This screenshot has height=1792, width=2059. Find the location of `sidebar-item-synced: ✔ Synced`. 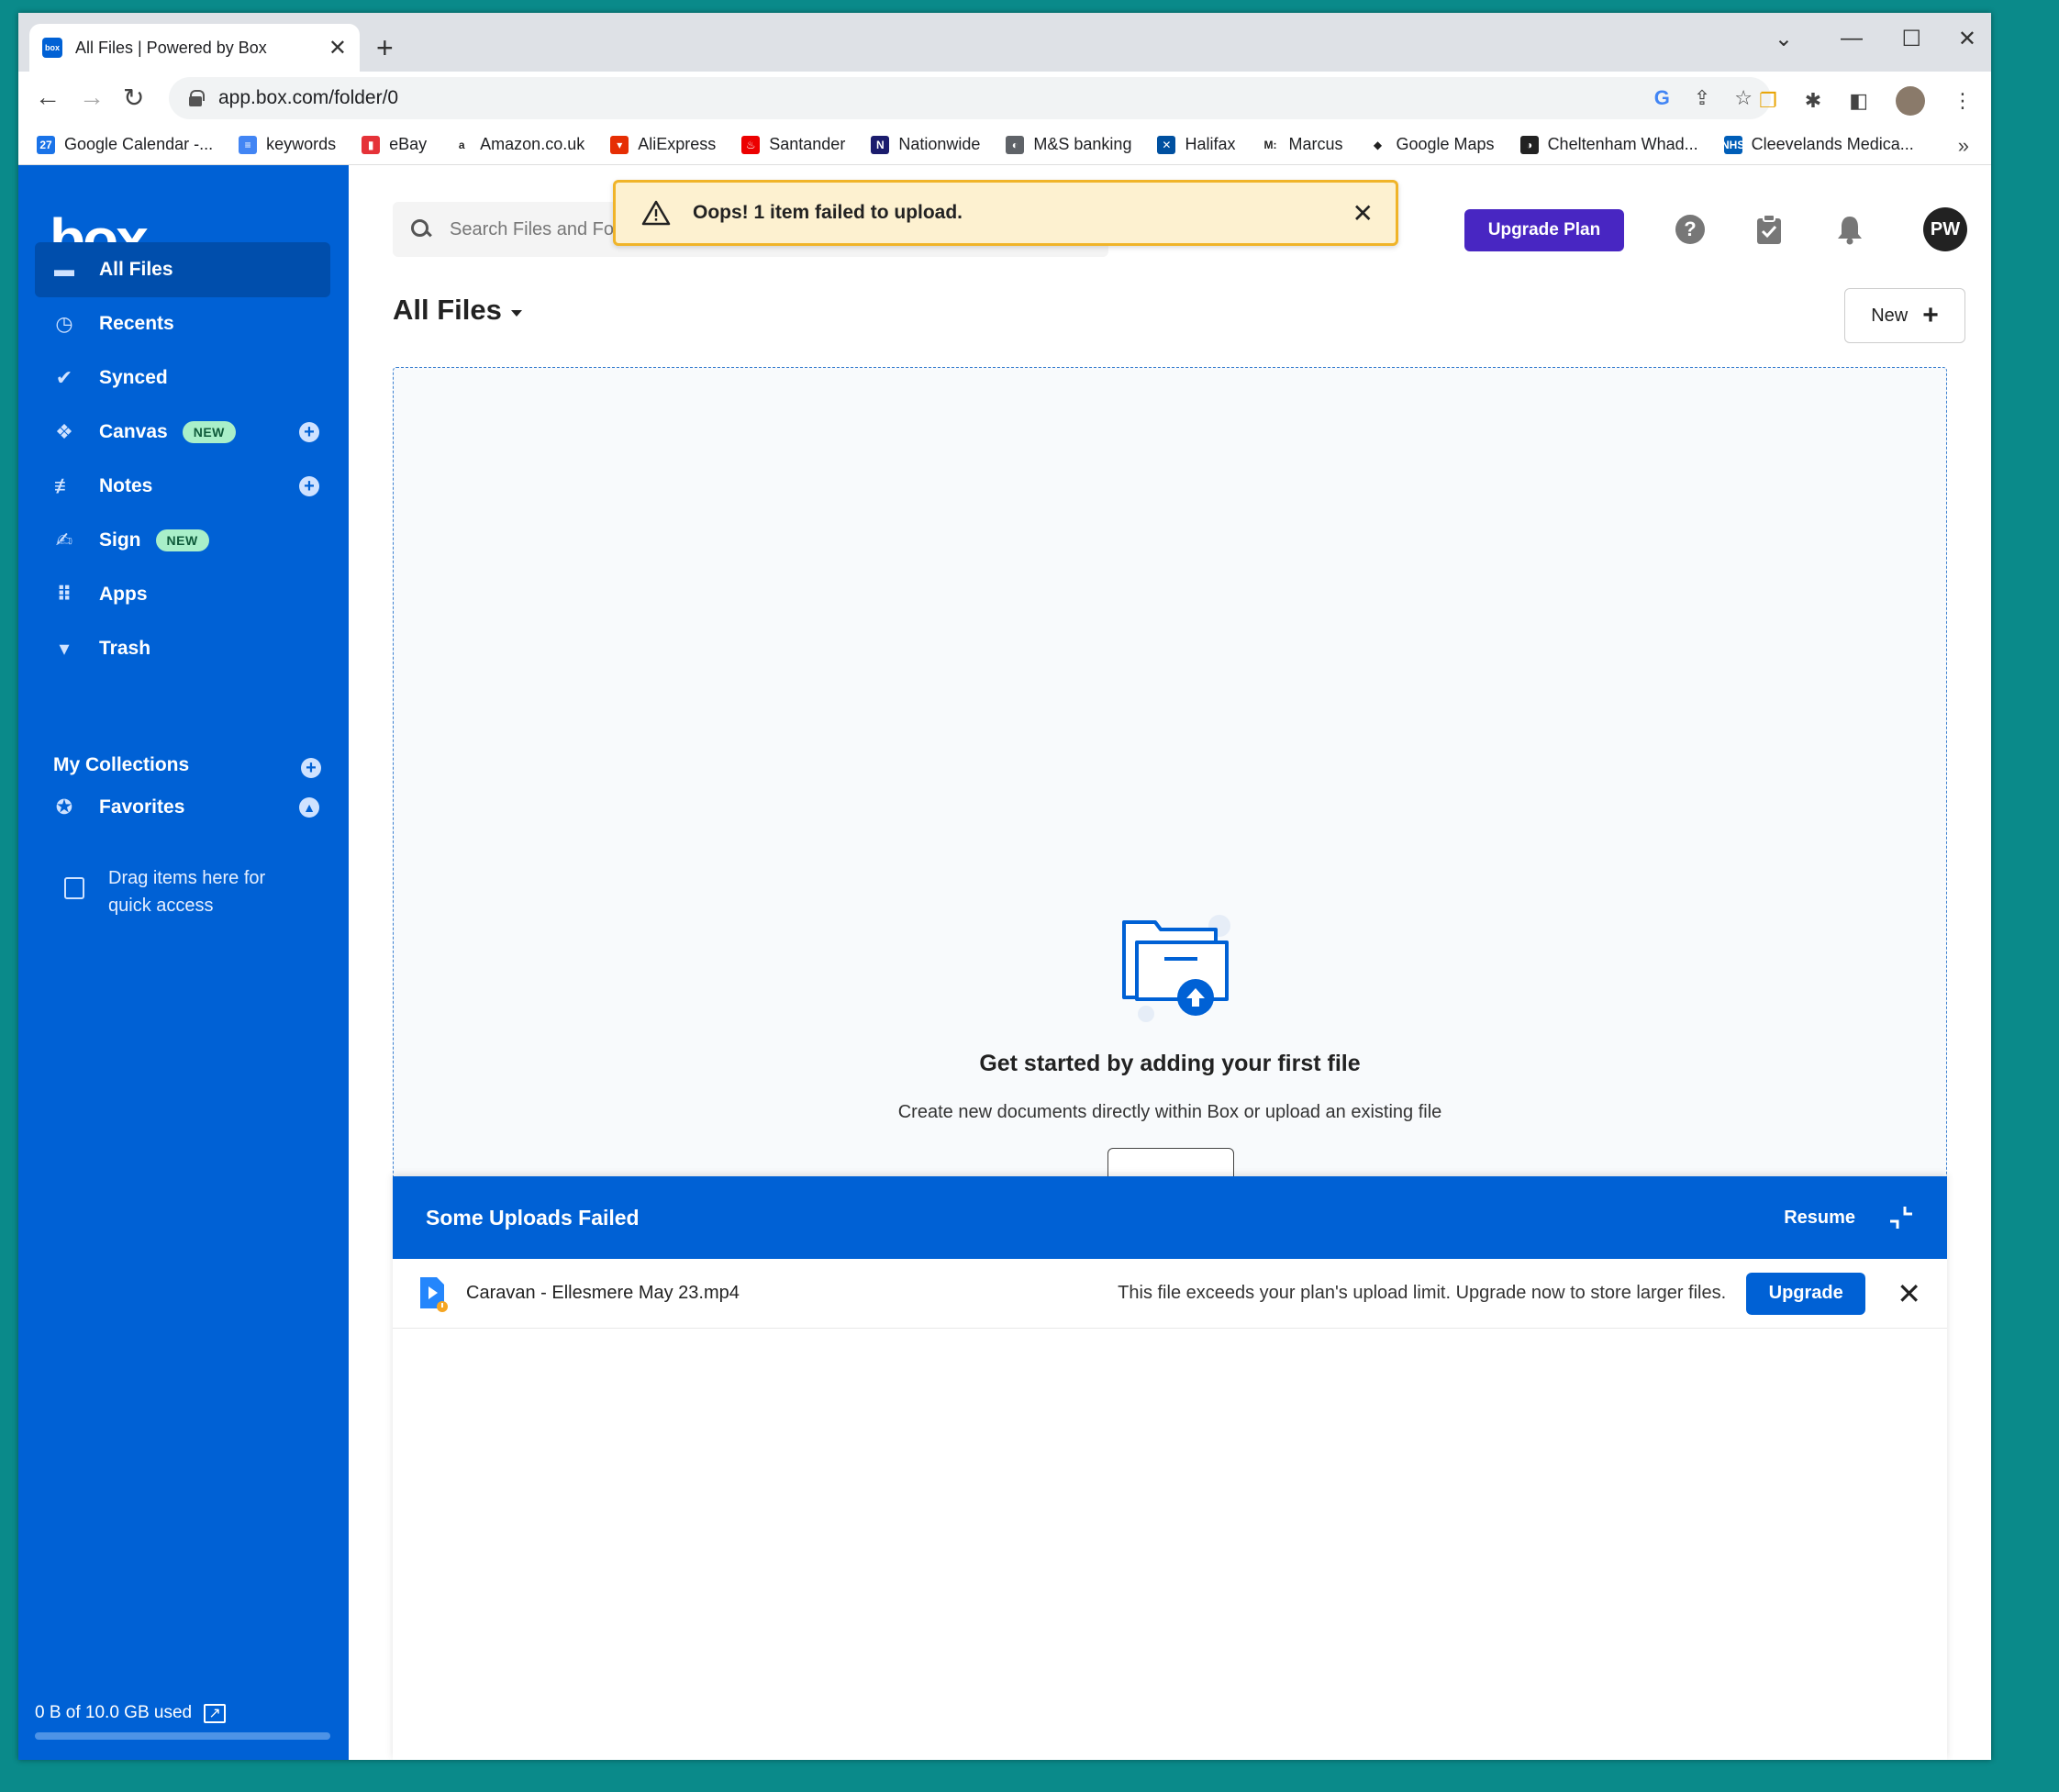

sidebar-item-synced: ✔ Synced is located at coordinates (182, 378).